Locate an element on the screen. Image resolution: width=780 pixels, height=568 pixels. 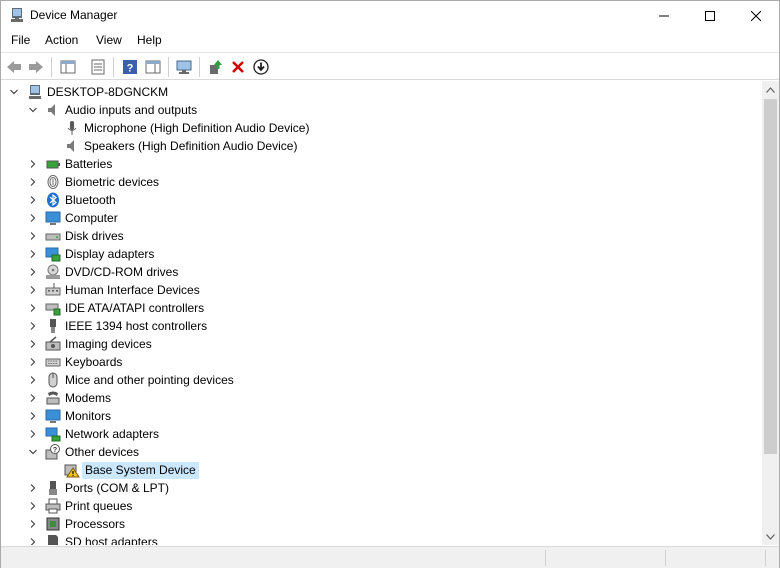
scrollbar-thumb is located at coordinates (770, 276).